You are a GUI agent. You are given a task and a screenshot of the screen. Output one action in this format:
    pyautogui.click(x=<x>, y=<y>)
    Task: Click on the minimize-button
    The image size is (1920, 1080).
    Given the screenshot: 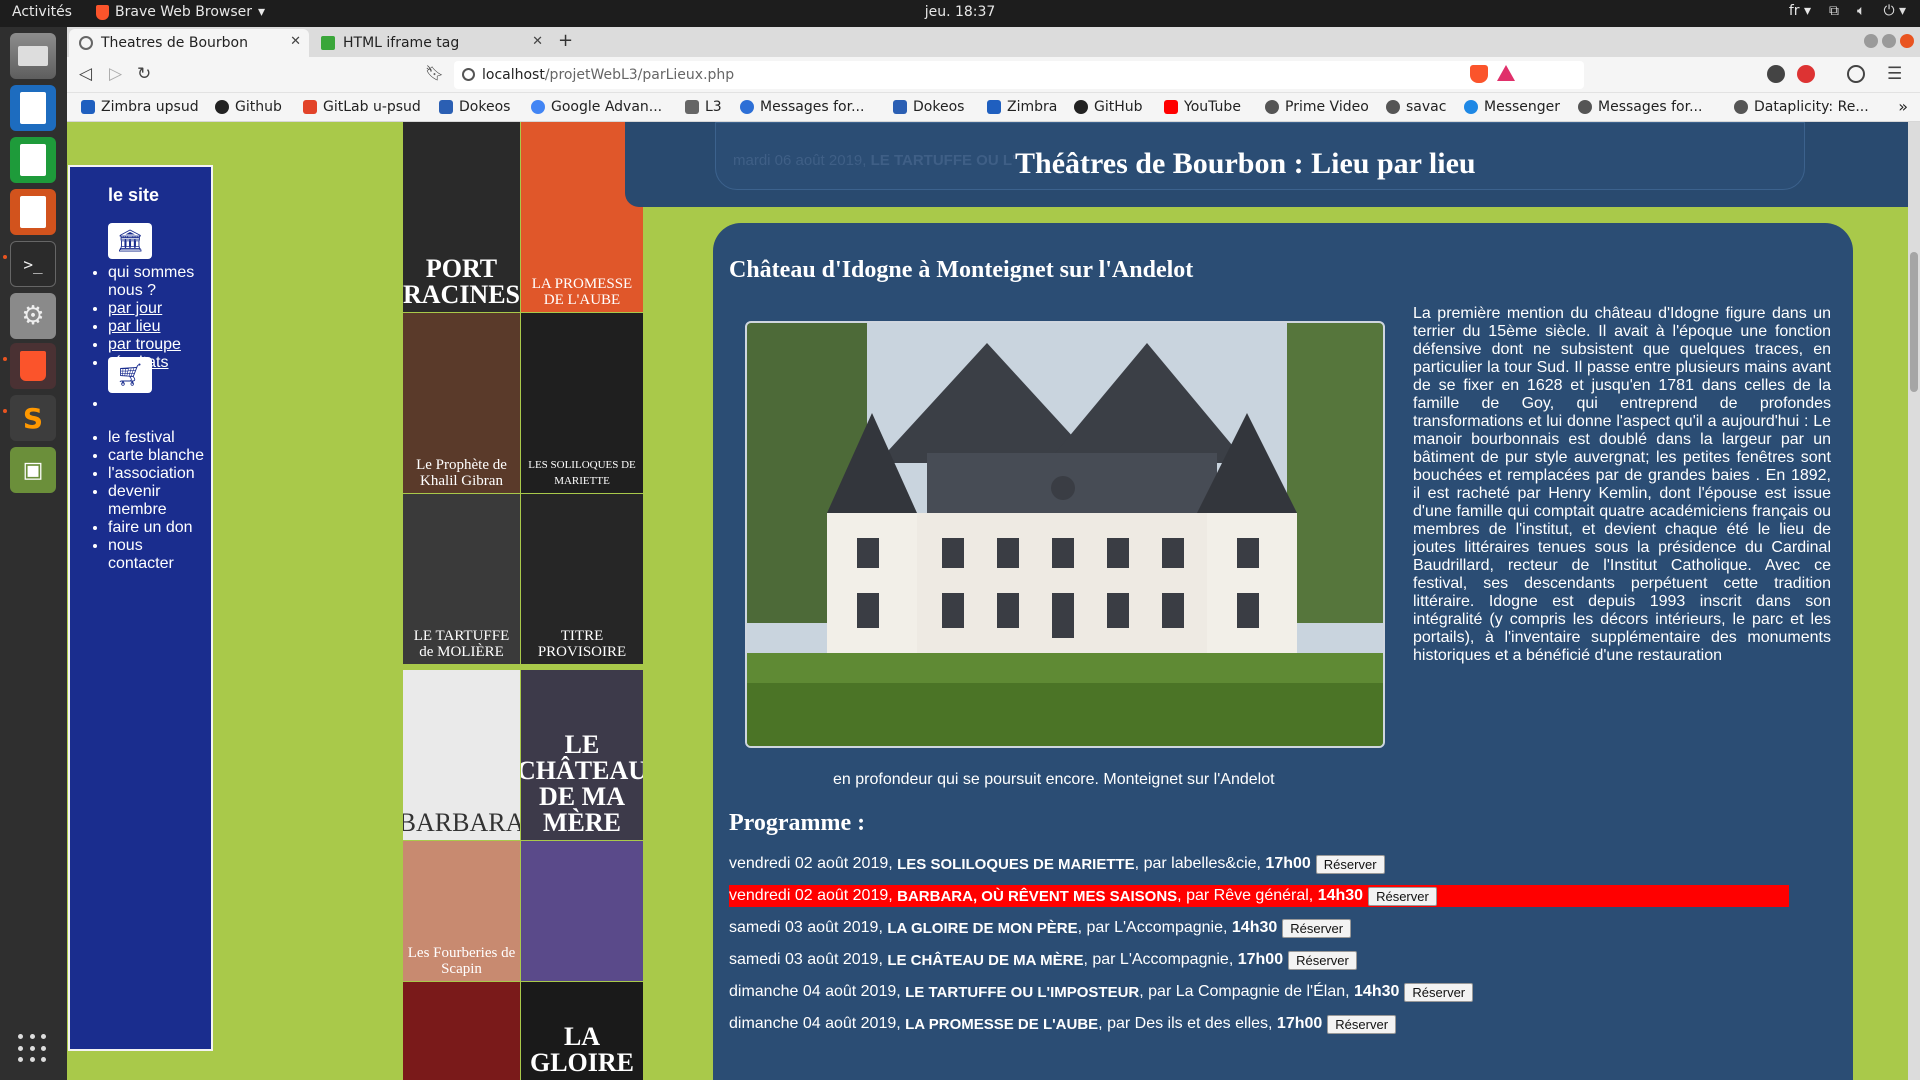 What is the action you would take?
    pyautogui.click(x=1871, y=41)
    